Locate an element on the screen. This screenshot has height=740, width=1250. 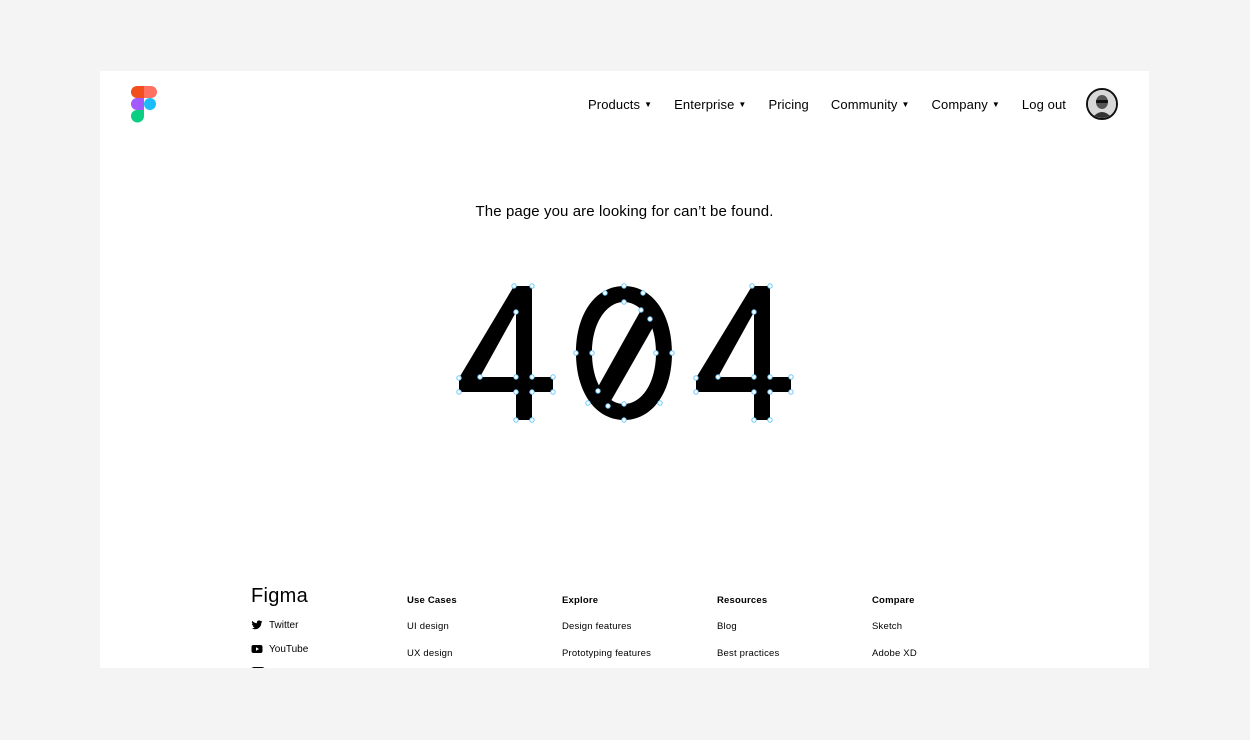
social-youtube-label: YouTube is located at coordinates (289, 649).